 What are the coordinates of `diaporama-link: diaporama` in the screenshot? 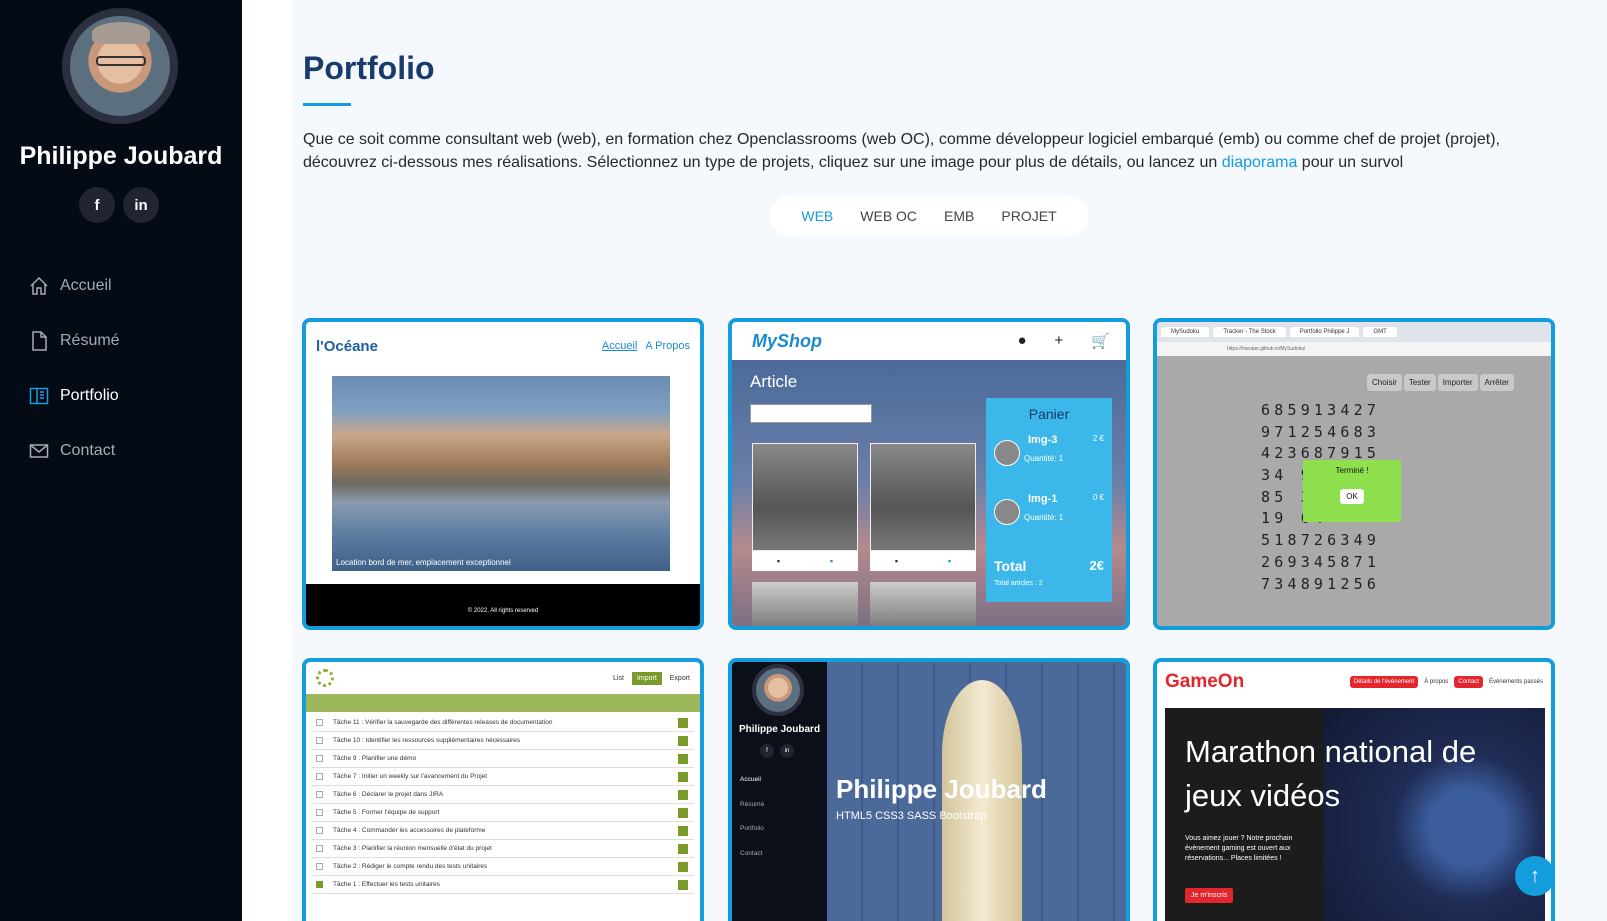 It's located at (1260, 162).